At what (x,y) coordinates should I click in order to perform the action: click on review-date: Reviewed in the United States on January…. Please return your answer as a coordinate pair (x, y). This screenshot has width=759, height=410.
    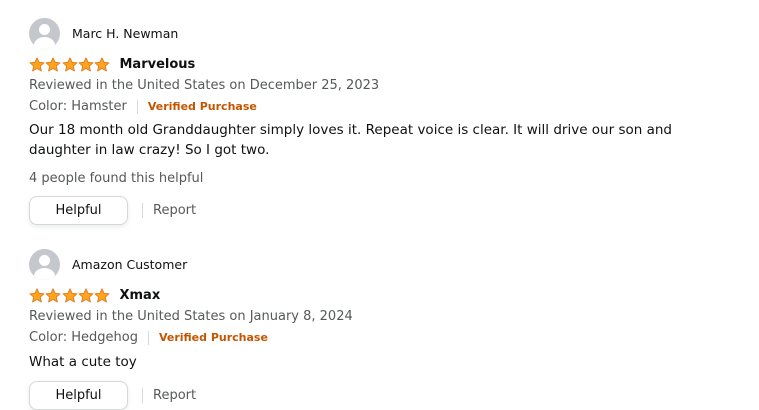
    Looking at the image, I should click on (191, 316).